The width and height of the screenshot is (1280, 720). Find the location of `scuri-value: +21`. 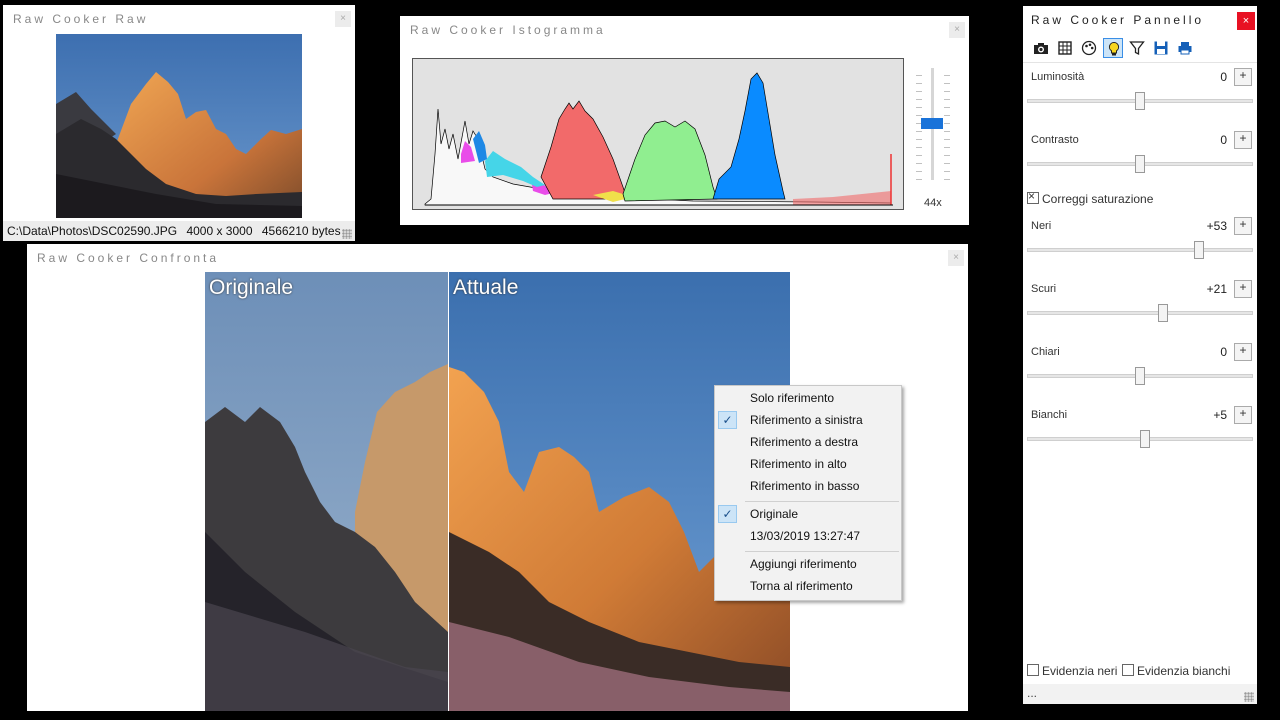

scuri-value: +21 is located at coordinates (1216, 289).